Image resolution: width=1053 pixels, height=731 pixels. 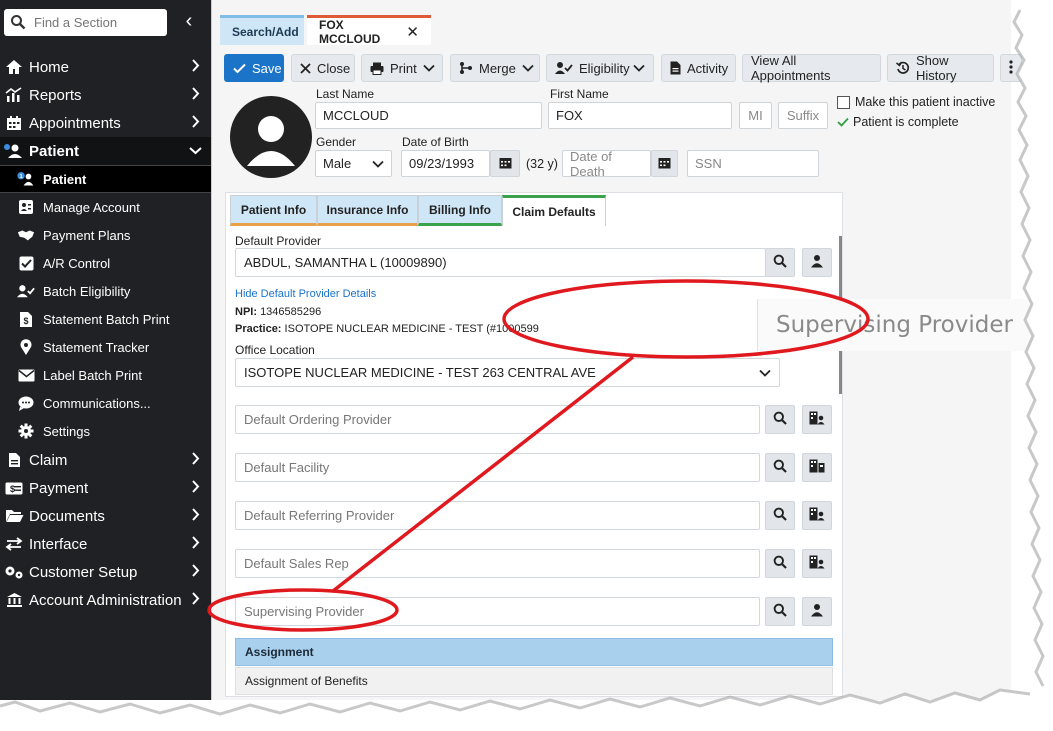 What do you see at coordinates (753, 163) in the screenshot?
I see `ssn-field: SSN` at bounding box center [753, 163].